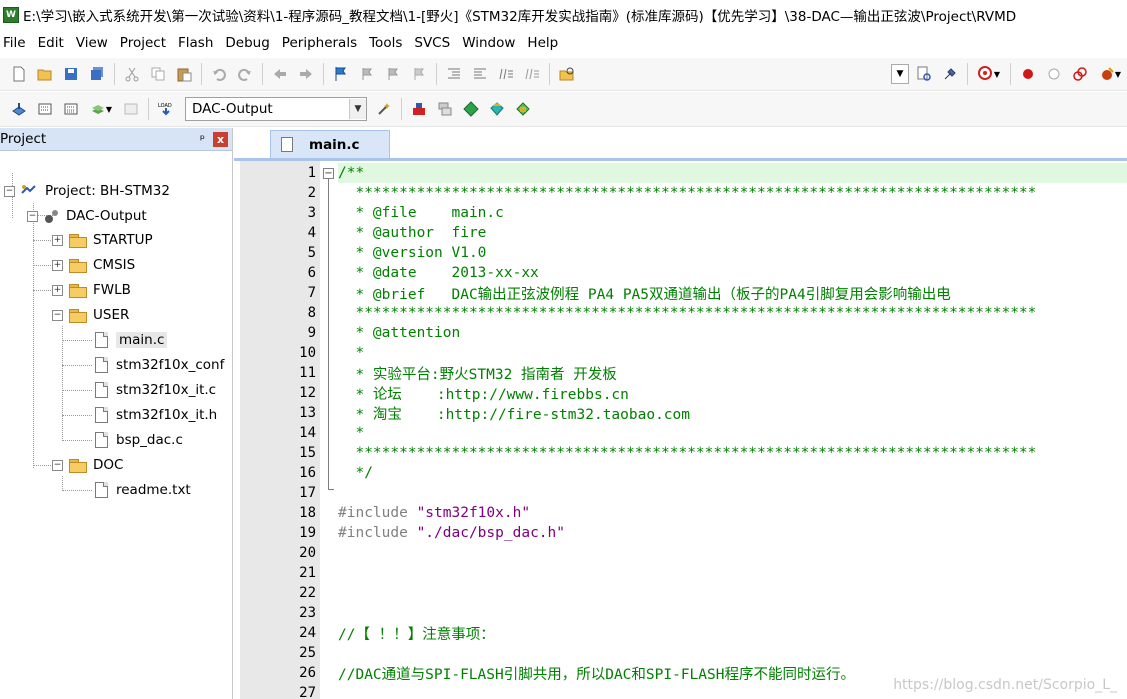  I want to click on fold-toggle-icon: −, so click(328, 173).